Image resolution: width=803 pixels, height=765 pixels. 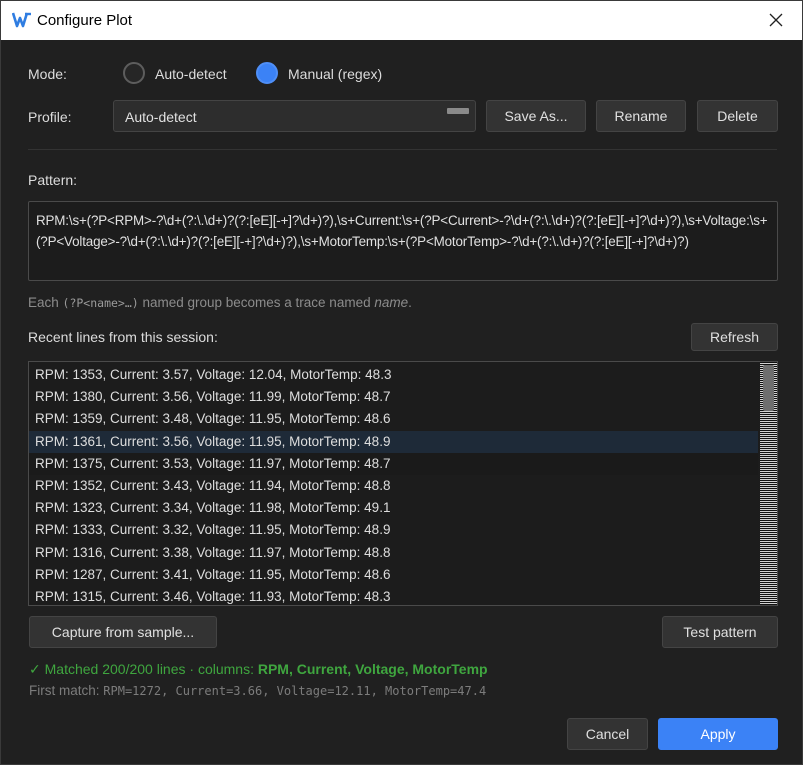 What do you see at coordinates (641, 116) in the screenshot?
I see `rename-button: Rename` at bounding box center [641, 116].